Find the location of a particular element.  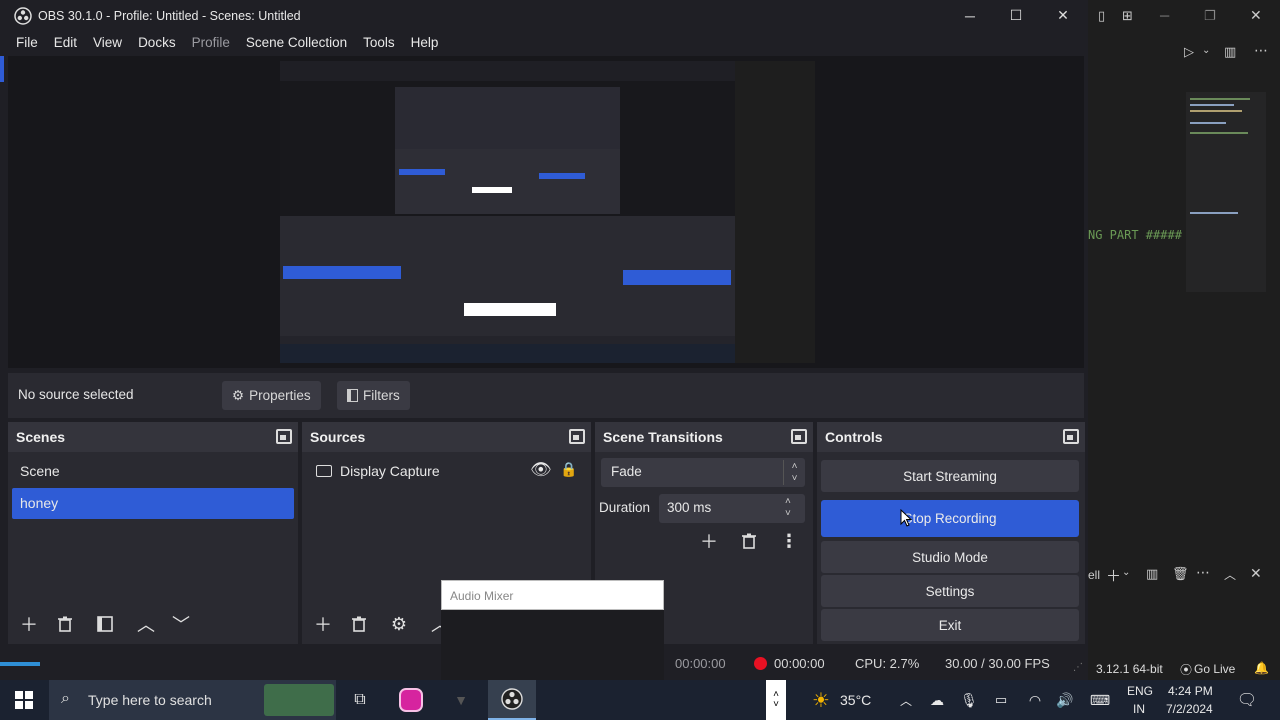

duration-spinbox: 300 ms ˄ ˅ is located at coordinates (732, 508).